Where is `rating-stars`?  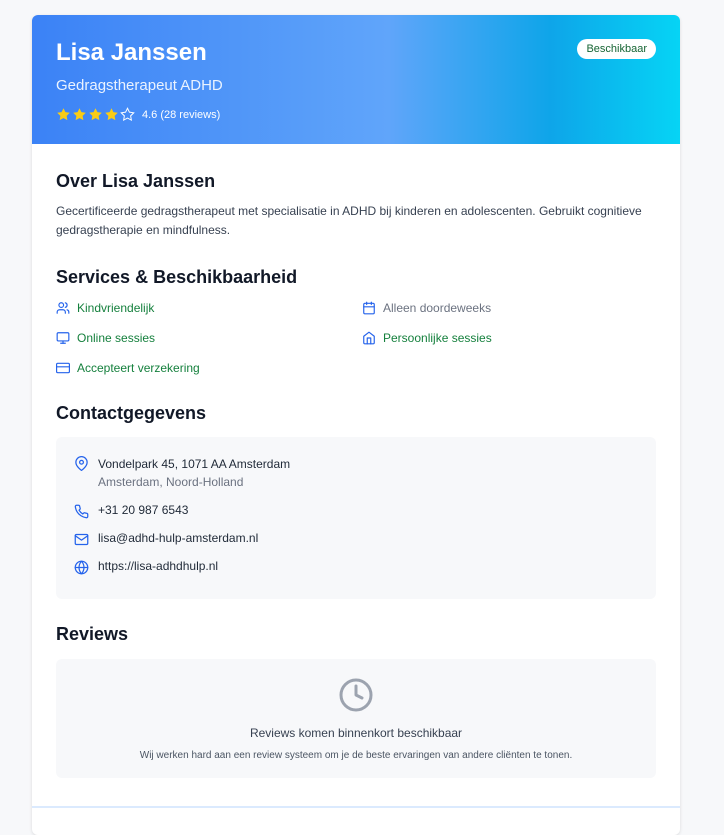
rating-stars is located at coordinates (95, 114).